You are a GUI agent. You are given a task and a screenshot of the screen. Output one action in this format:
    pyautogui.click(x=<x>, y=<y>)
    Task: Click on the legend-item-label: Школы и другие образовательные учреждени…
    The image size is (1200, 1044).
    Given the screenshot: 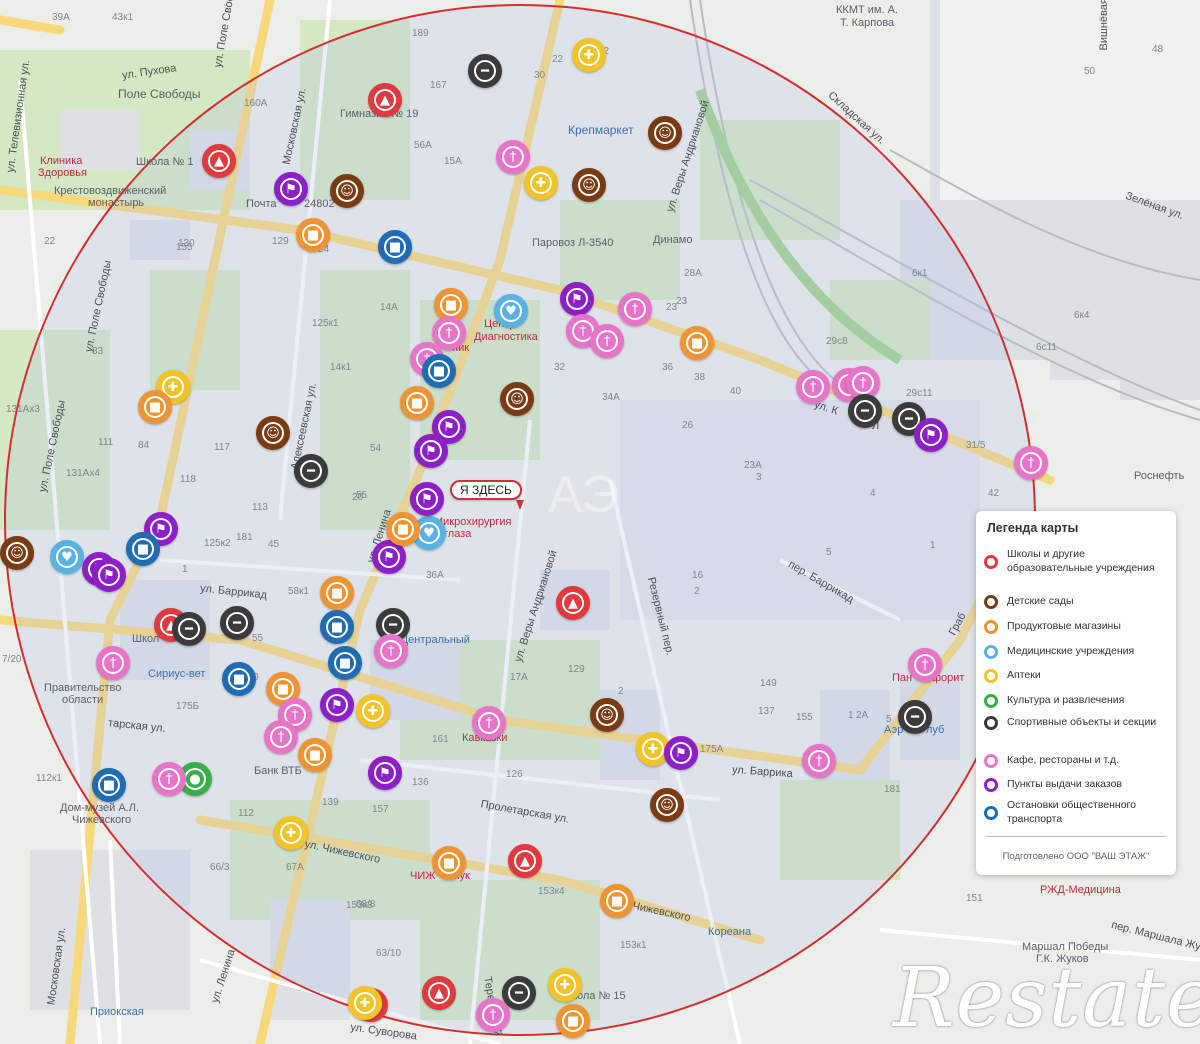 What is the action you would take?
    pyautogui.click(x=1081, y=561)
    